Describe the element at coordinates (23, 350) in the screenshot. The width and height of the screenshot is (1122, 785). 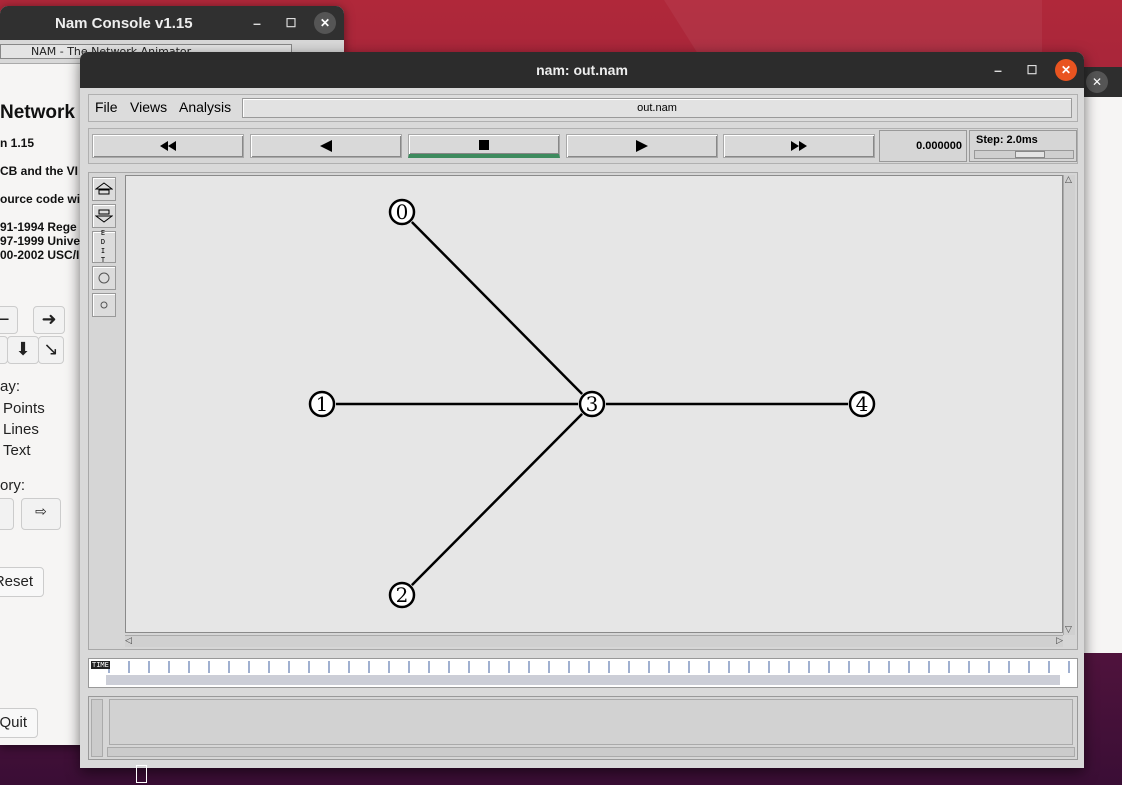
I see `pan-down-button: ⬇` at that location.